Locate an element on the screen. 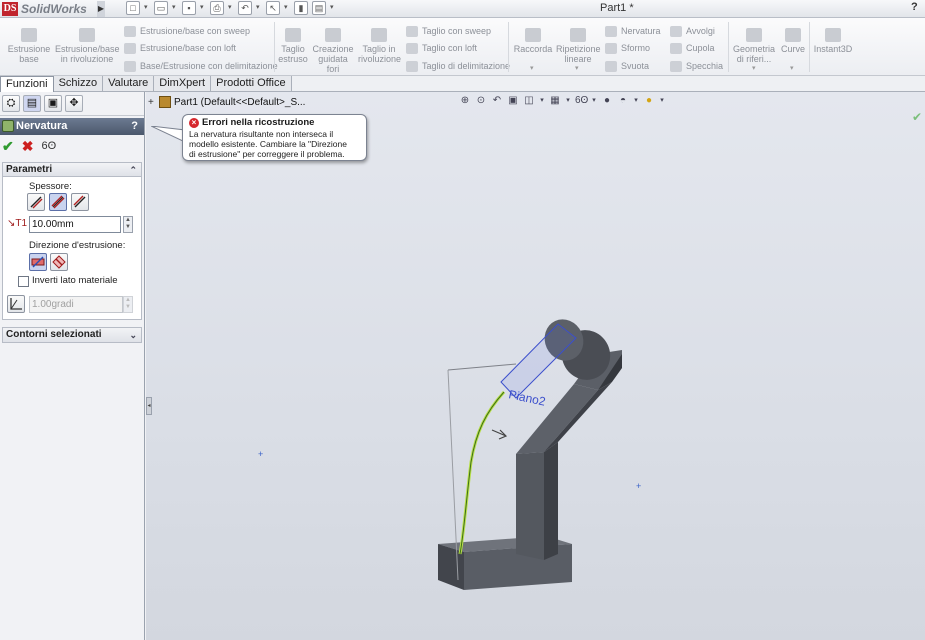 The image size is (925, 640). collapse-chevron-icon: ⌃ is located at coordinates (133, 170).